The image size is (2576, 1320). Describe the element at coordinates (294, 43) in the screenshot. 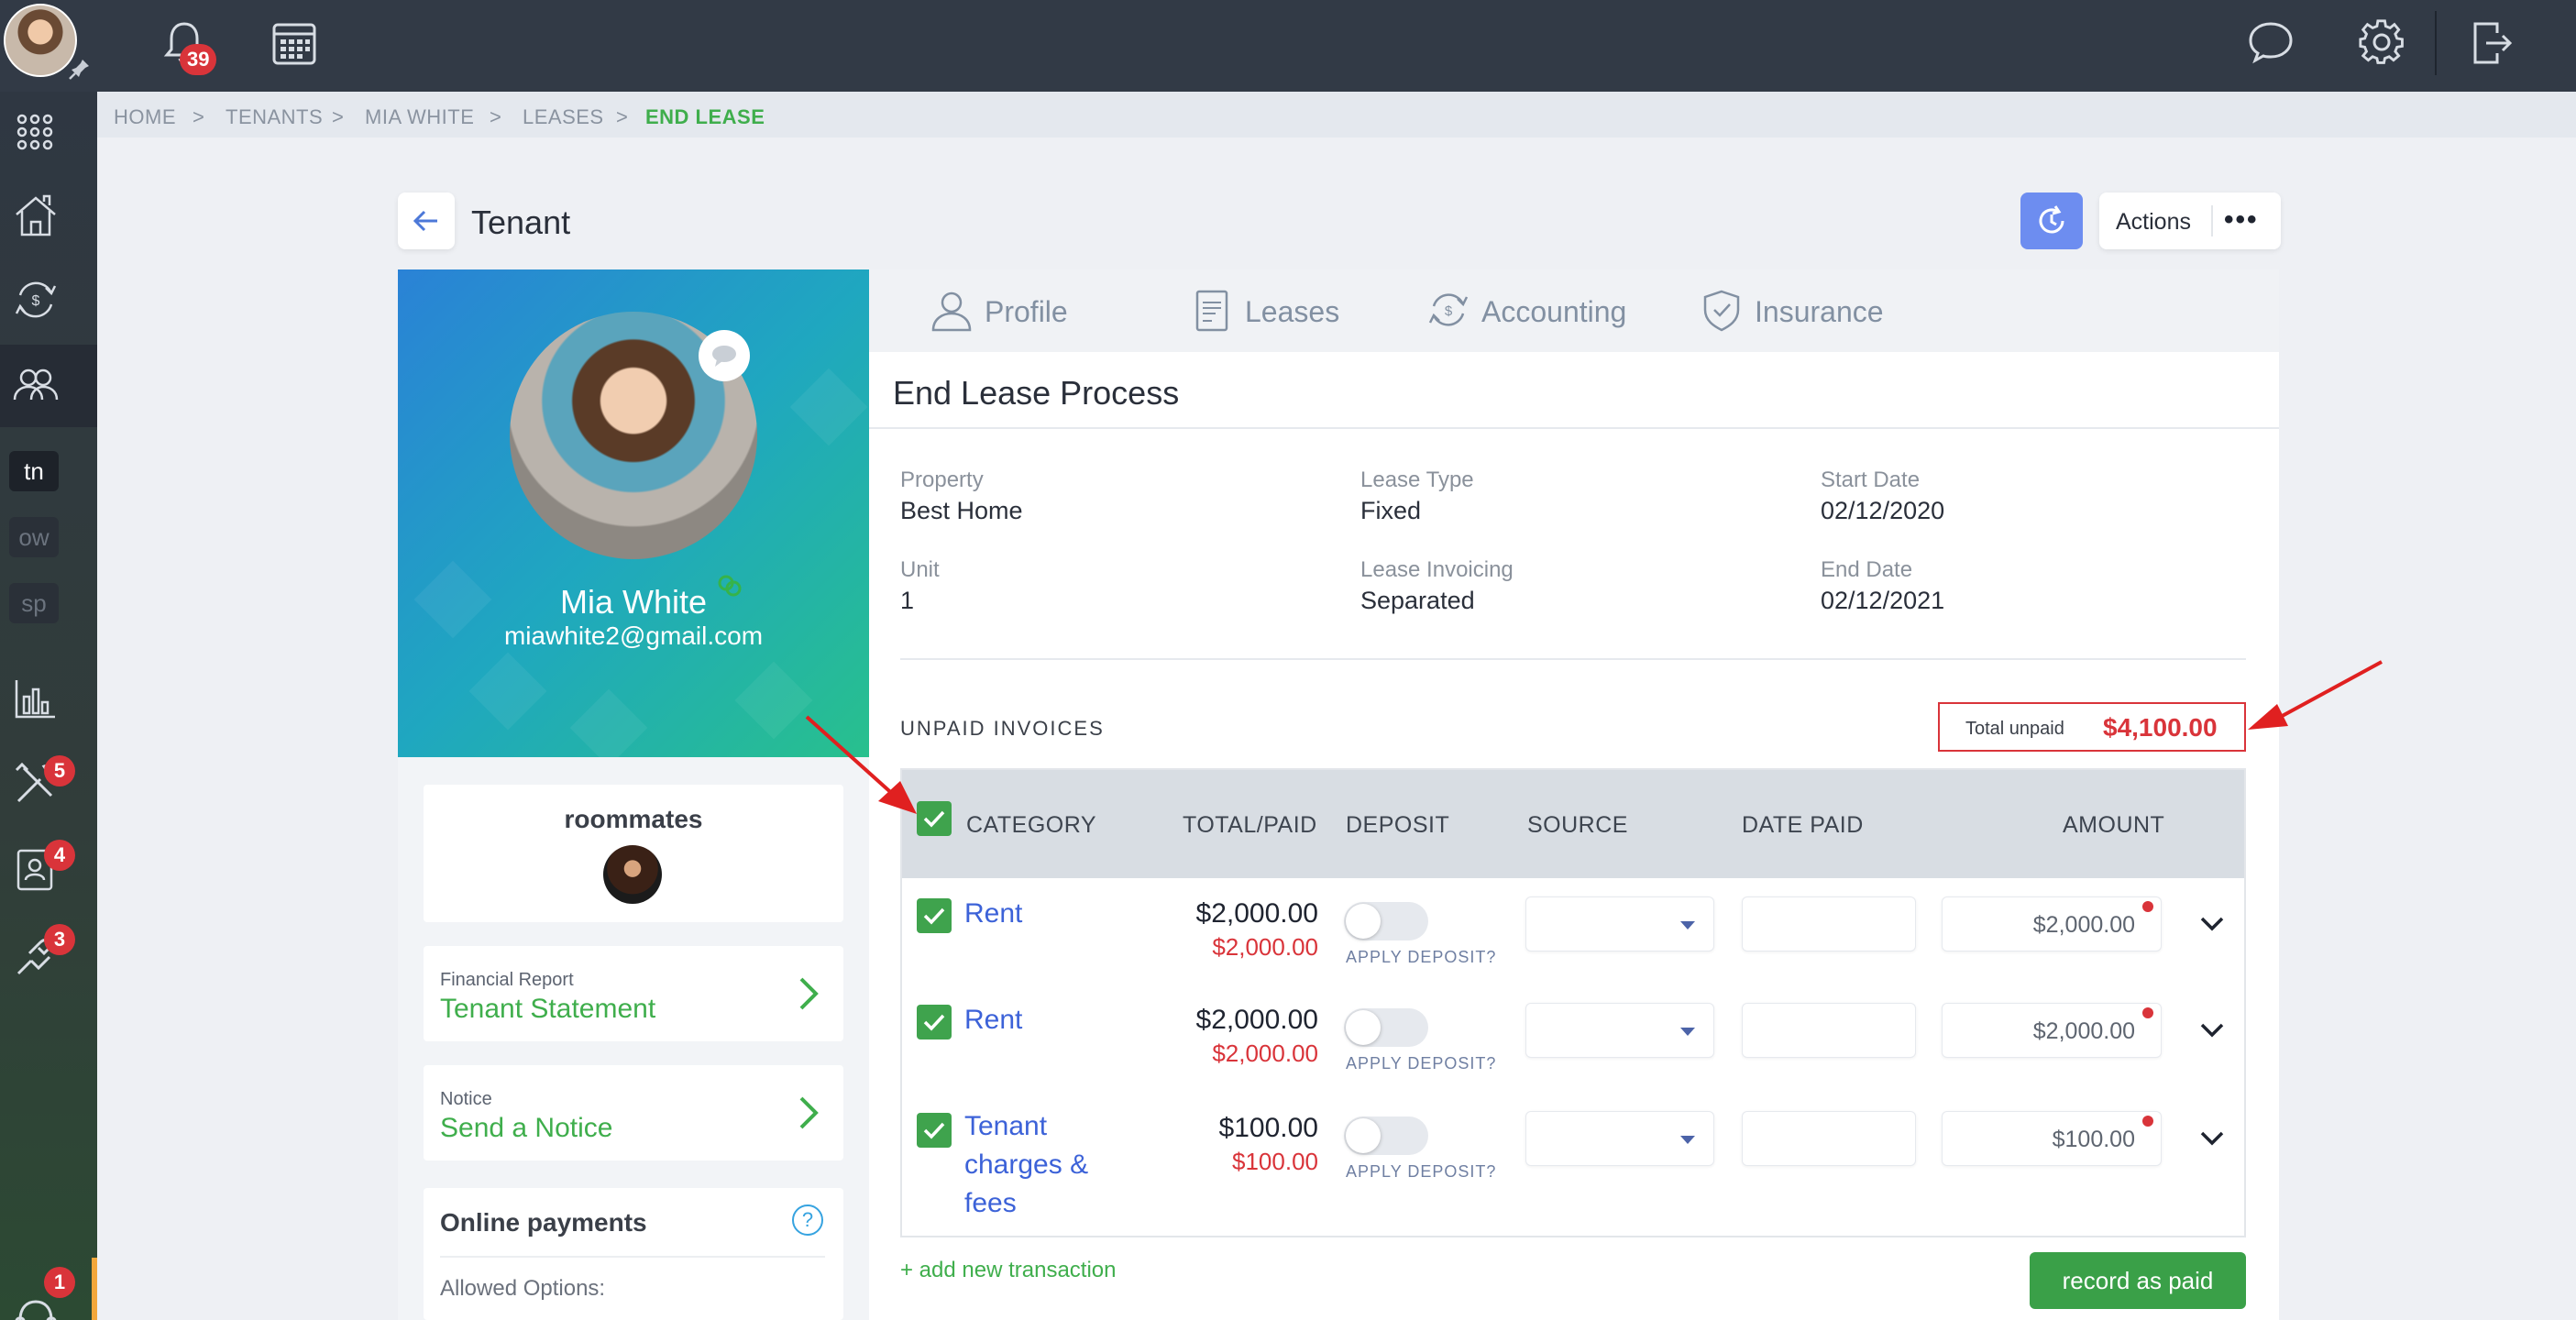

I see `calendar-icon` at that location.